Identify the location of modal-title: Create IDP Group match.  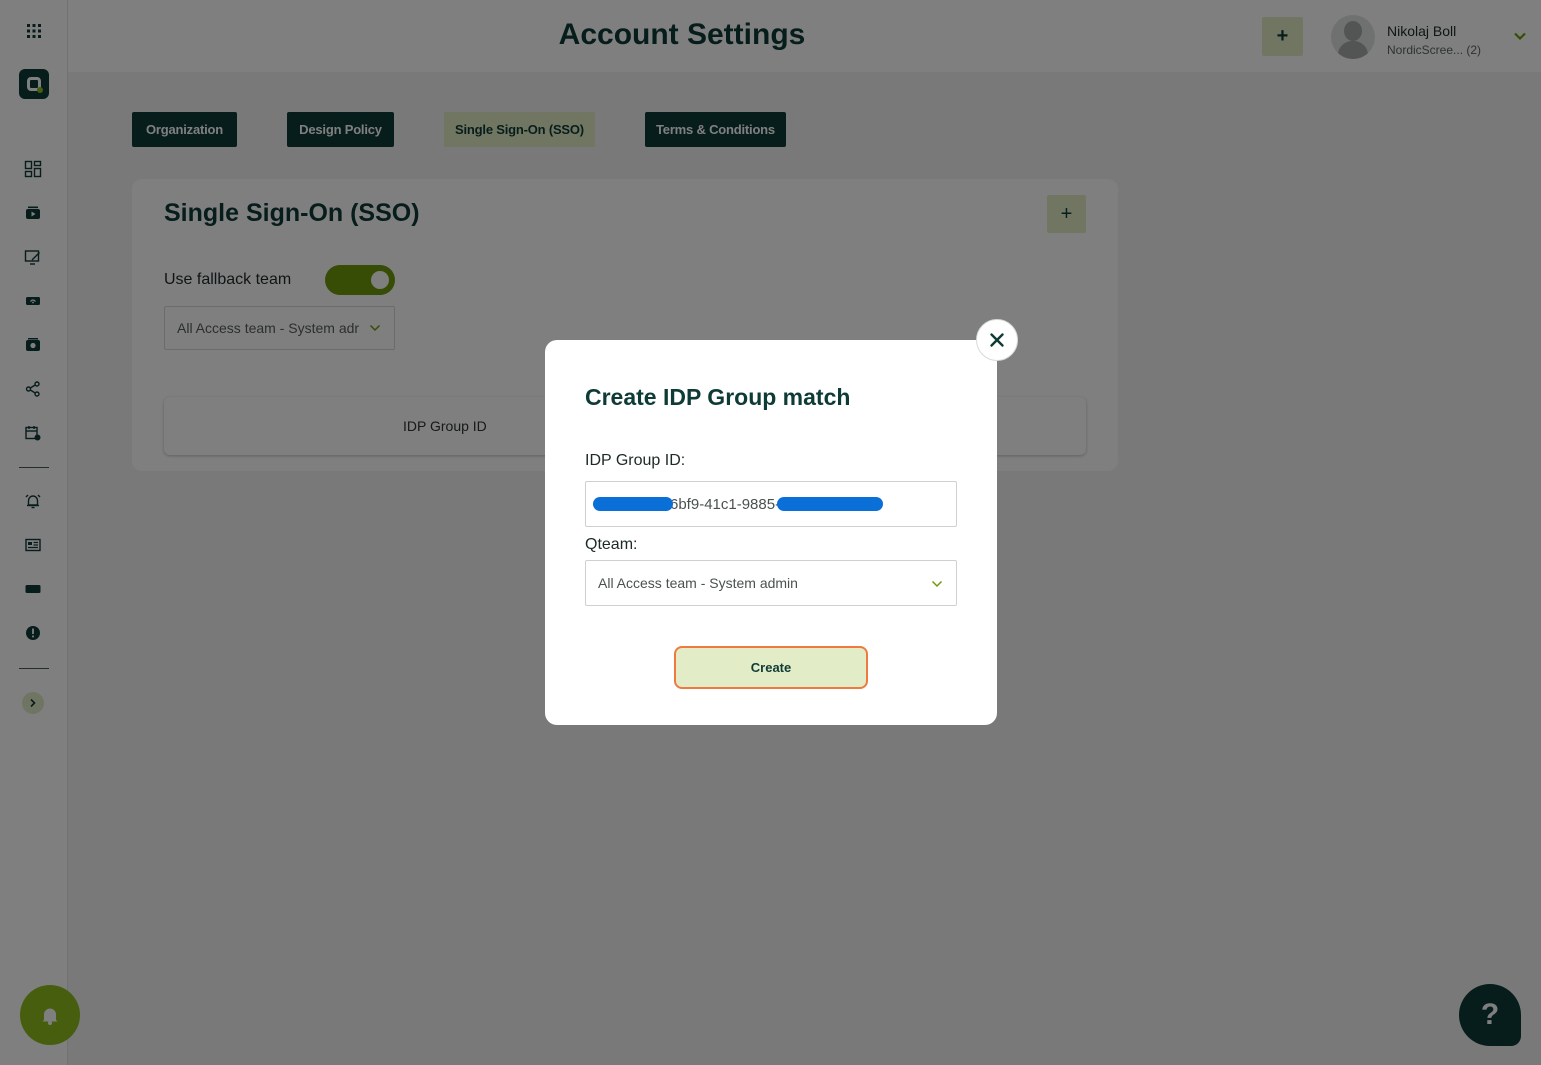
(718, 397).